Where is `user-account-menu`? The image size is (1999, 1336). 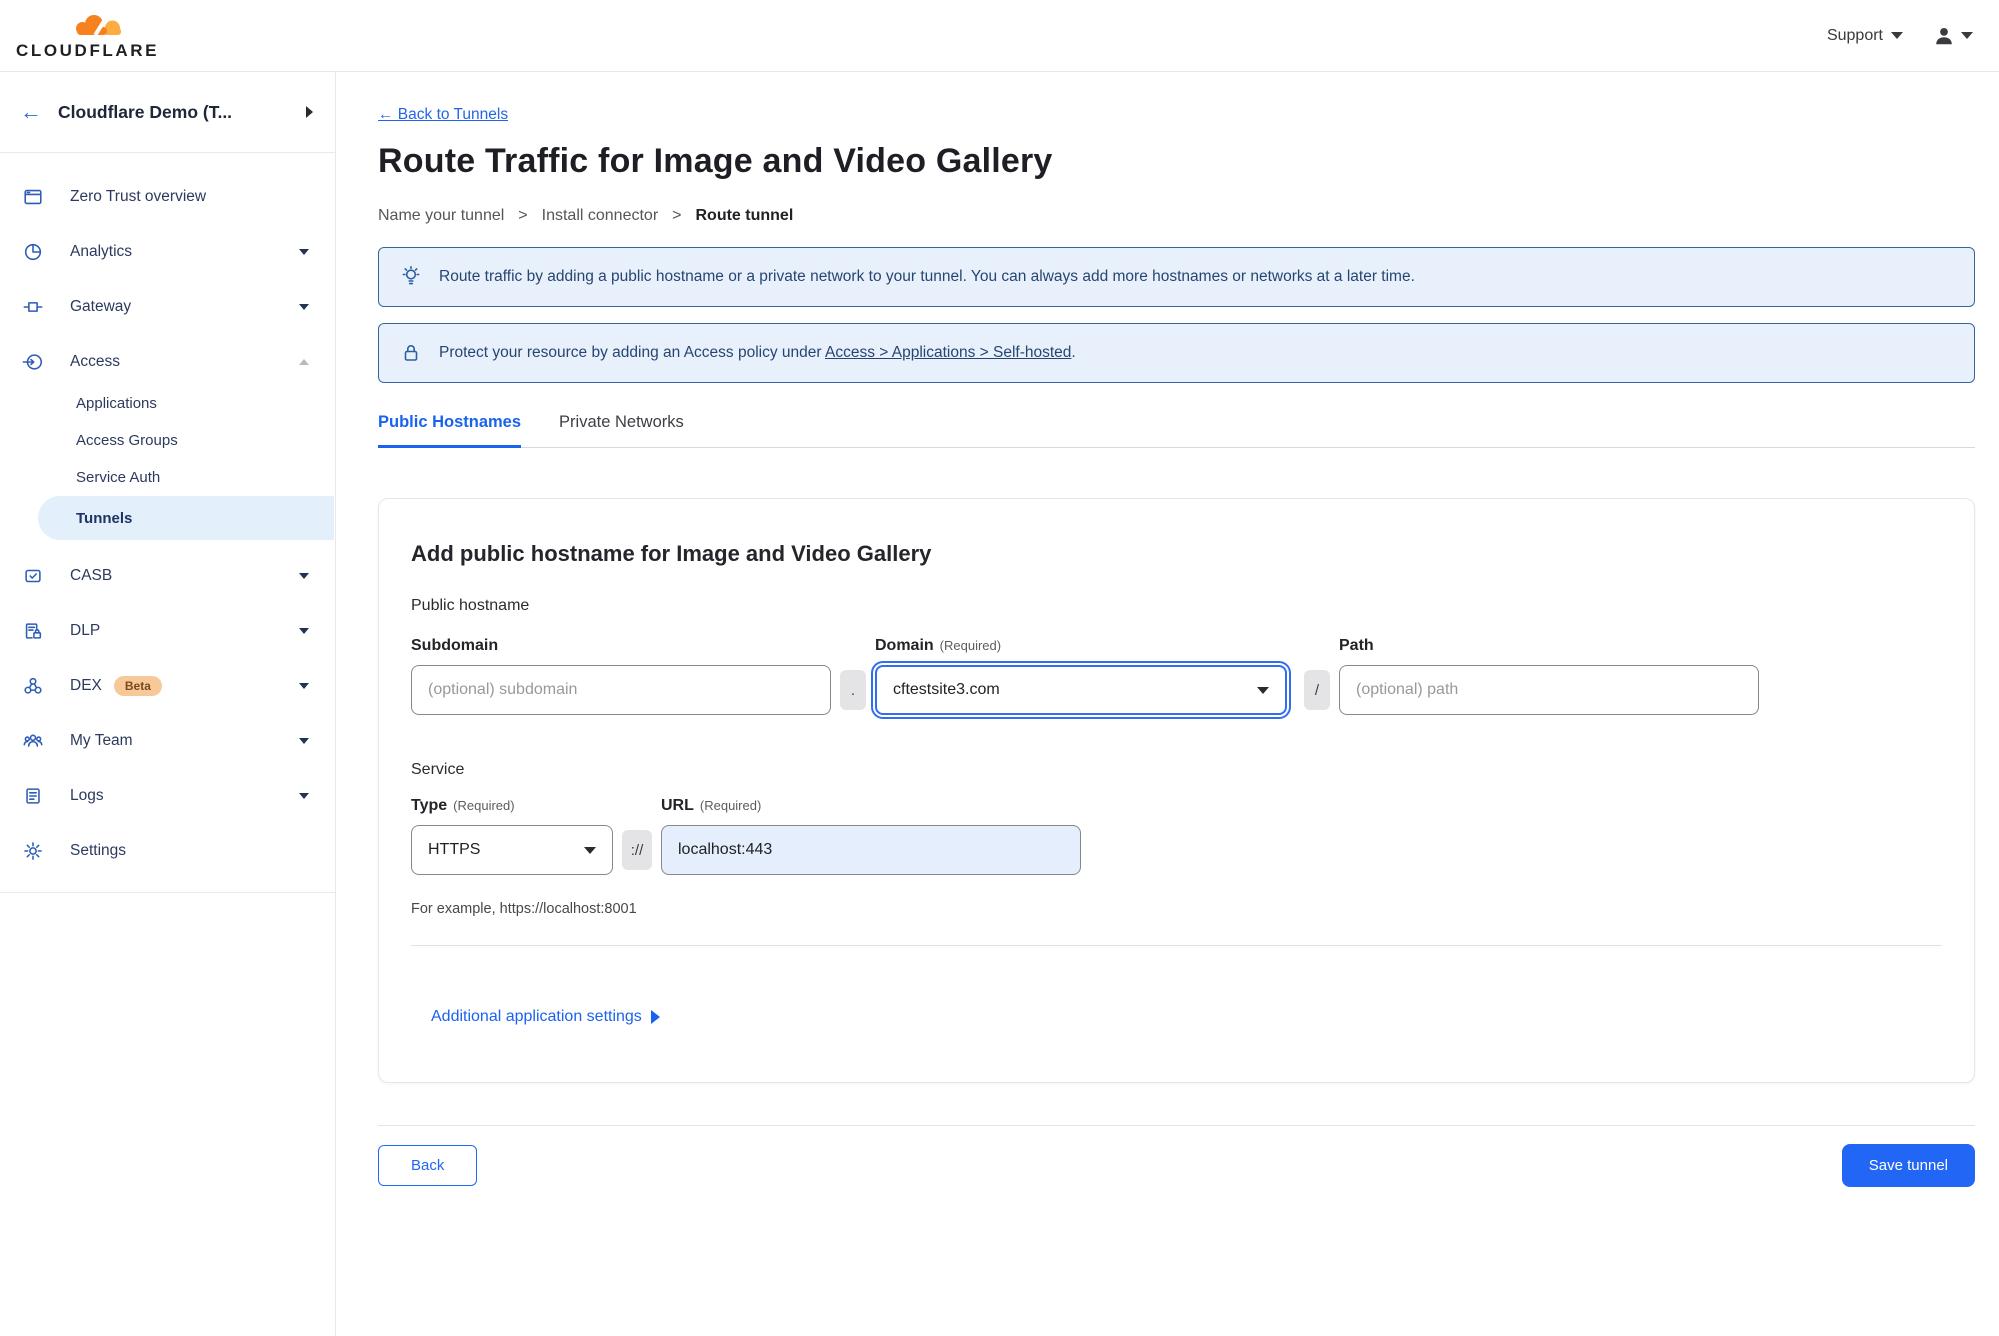 user-account-menu is located at coordinates (1953, 36).